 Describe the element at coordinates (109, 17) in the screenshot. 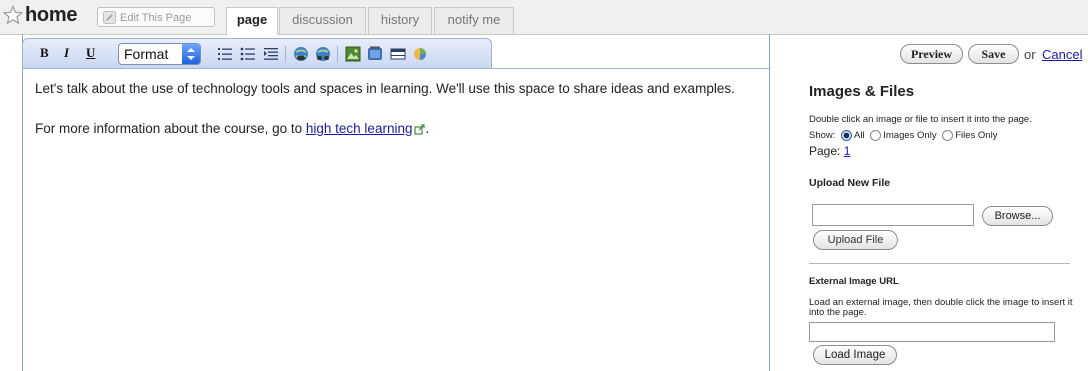

I see `pencil-icon` at that location.